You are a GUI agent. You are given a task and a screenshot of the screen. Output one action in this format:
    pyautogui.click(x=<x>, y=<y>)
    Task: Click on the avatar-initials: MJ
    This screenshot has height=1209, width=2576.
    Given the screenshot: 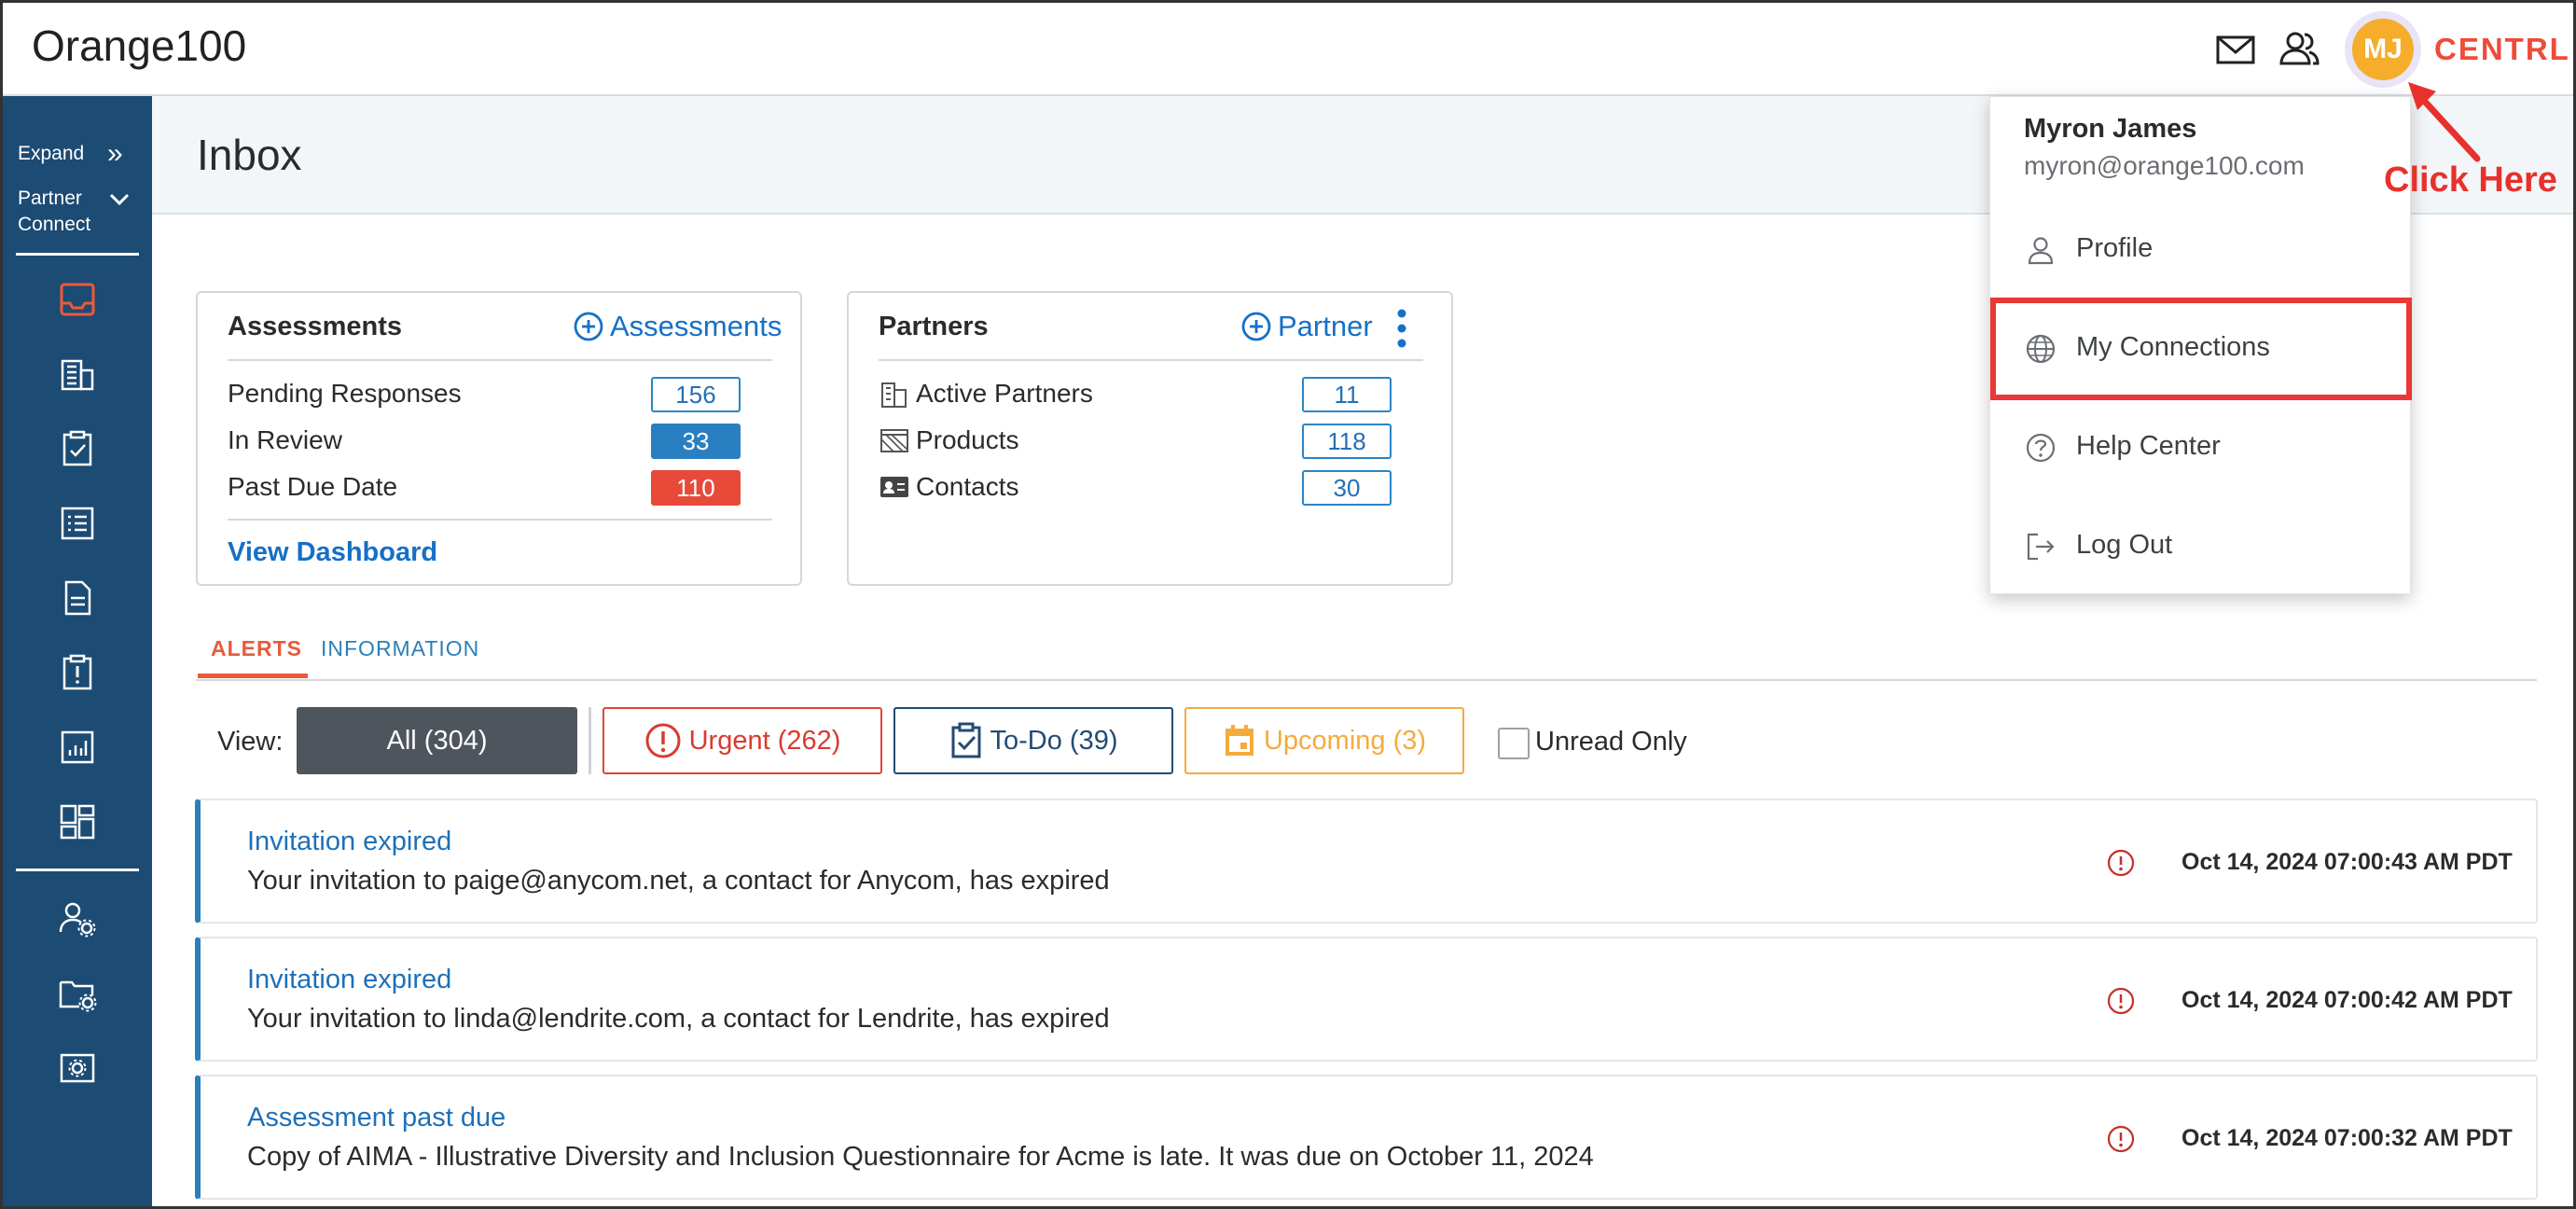 What is the action you would take?
    pyautogui.click(x=2383, y=49)
    